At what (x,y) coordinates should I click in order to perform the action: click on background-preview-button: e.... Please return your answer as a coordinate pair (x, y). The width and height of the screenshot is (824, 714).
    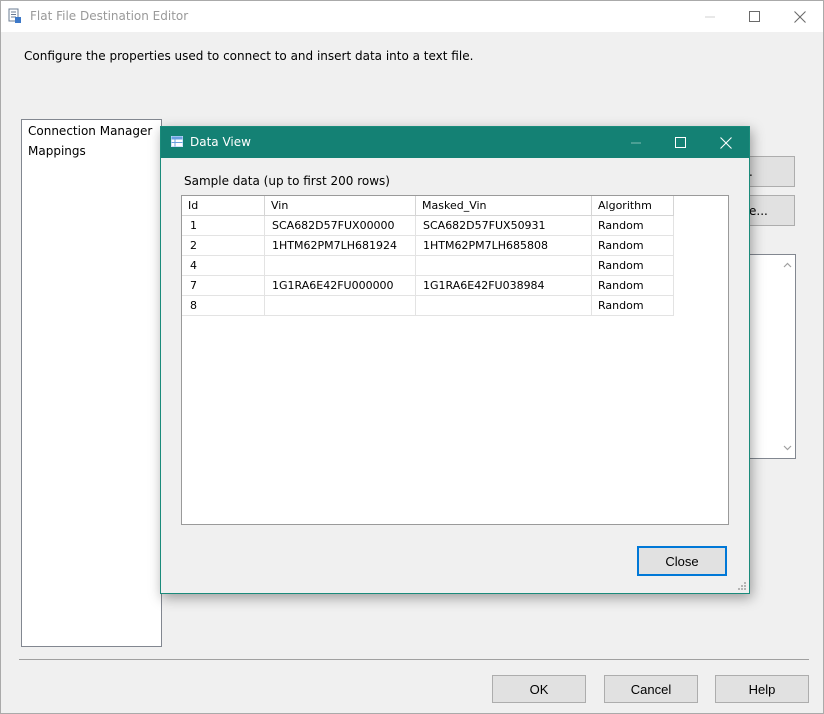
    Looking at the image, I should click on (771, 210).